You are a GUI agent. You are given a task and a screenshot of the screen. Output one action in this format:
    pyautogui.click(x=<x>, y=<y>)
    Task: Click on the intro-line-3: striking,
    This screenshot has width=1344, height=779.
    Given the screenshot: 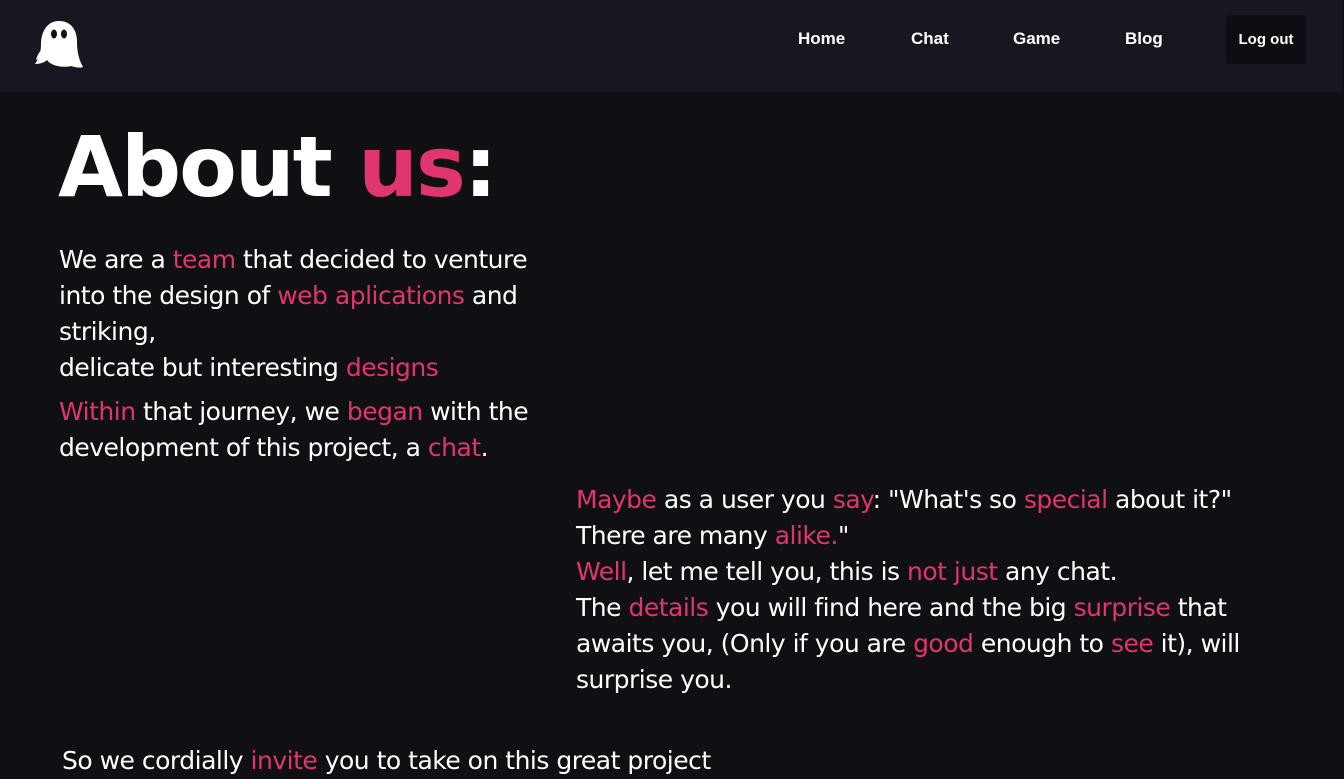 What is the action you would take?
    pyautogui.click(x=107, y=331)
    